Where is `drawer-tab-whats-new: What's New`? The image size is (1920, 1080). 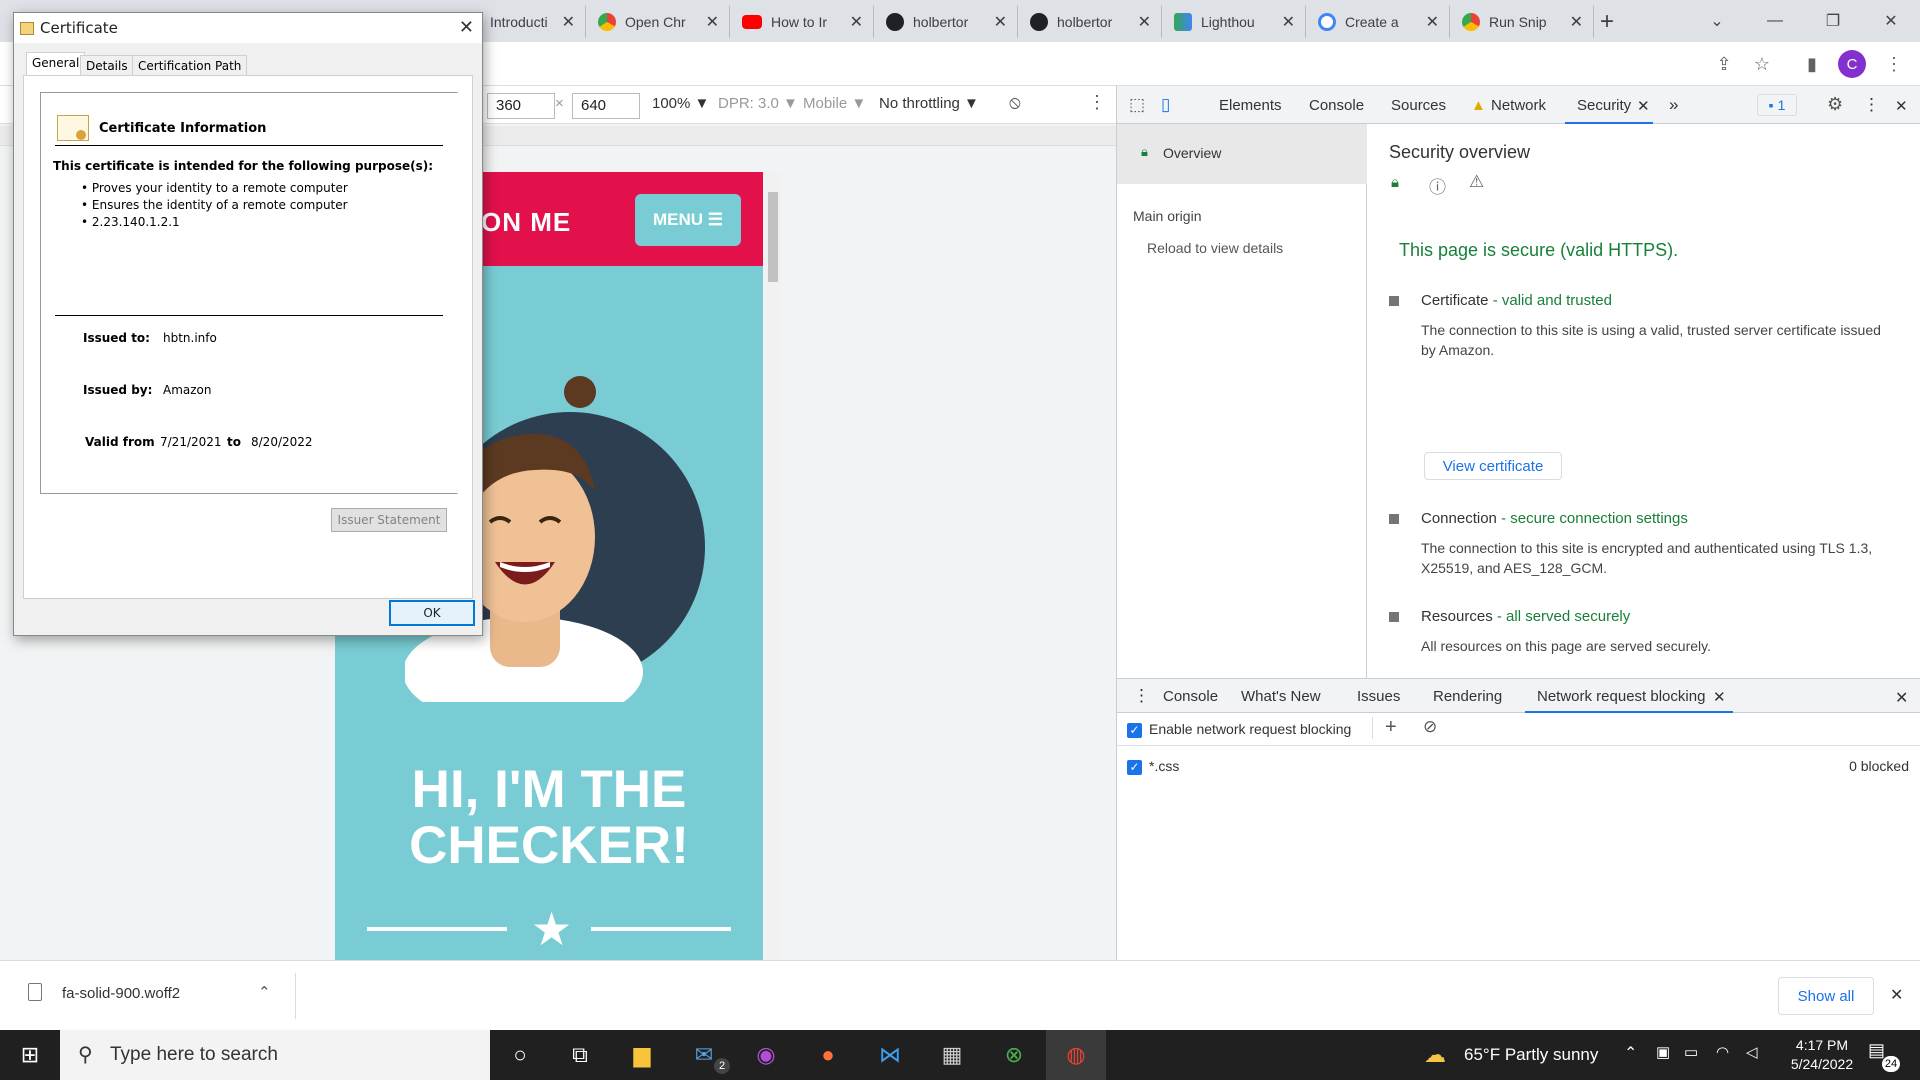
drawer-tab-whats-new: What's New is located at coordinates (1281, 696).